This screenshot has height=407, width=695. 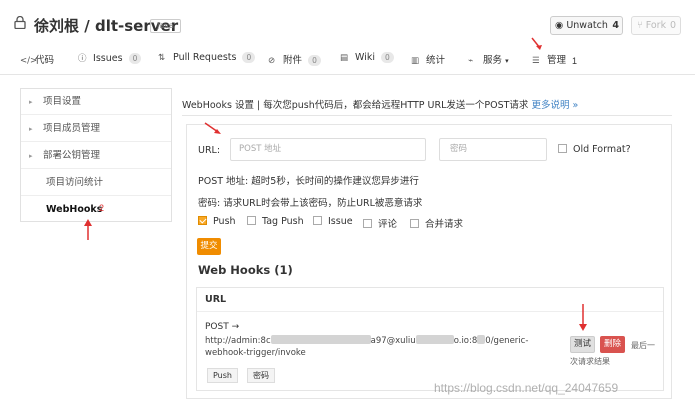 What do you see at coordinates (74, 209) in the screenshot?
I see `sidebar-item-label: WebHooks` at bounding box center [74, 209].